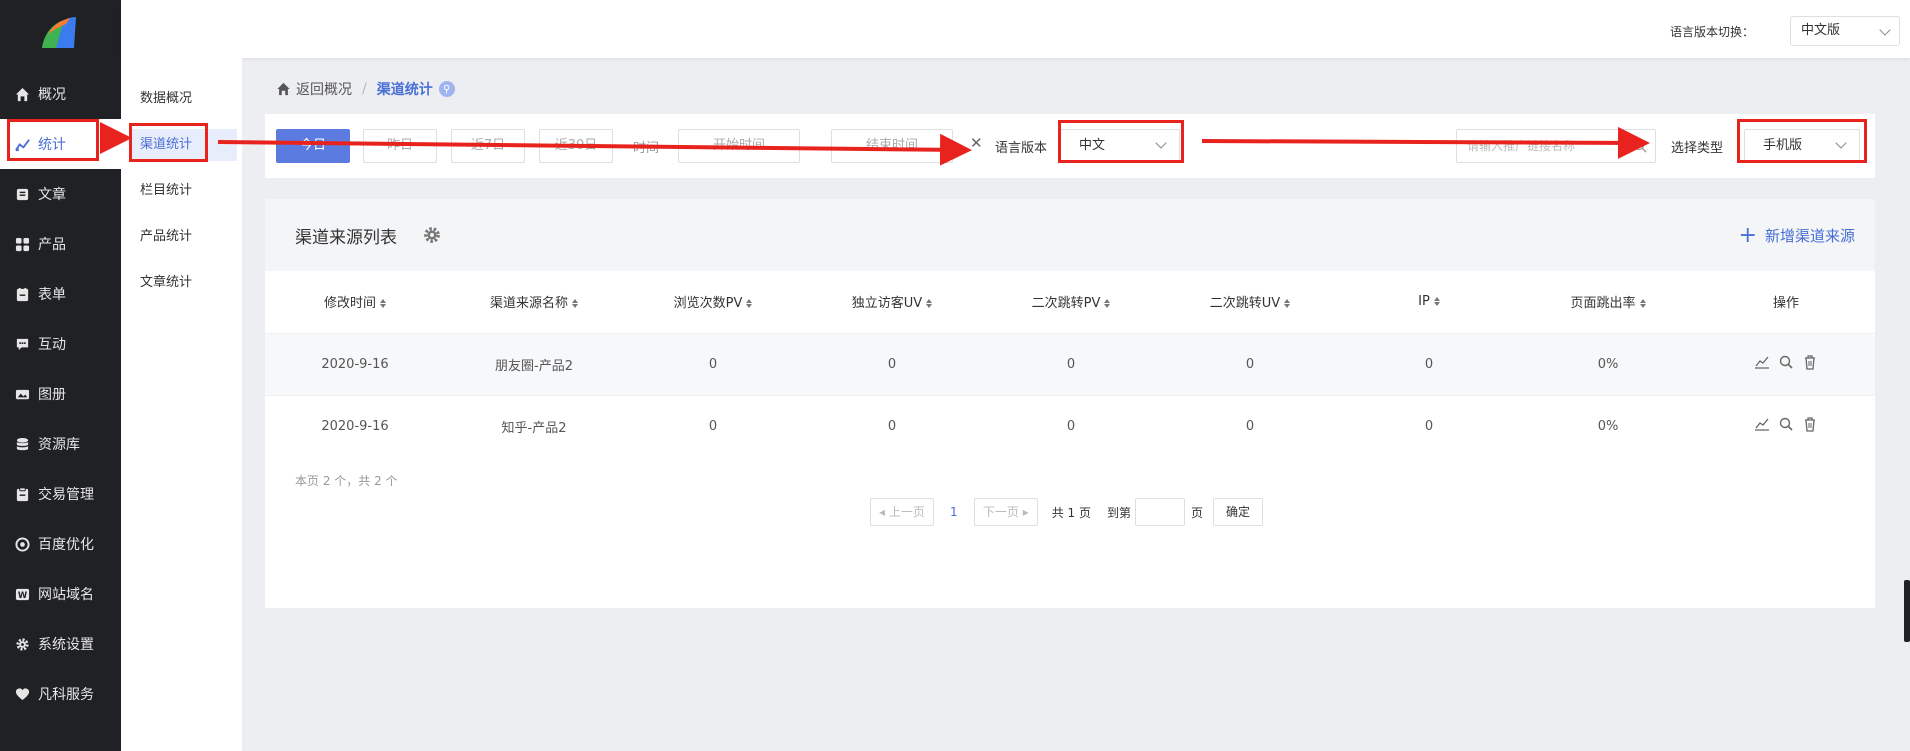 The image size is (1910, 751). I want to click on sidebar-item-domain: W 网站域名, so click(60, 594).